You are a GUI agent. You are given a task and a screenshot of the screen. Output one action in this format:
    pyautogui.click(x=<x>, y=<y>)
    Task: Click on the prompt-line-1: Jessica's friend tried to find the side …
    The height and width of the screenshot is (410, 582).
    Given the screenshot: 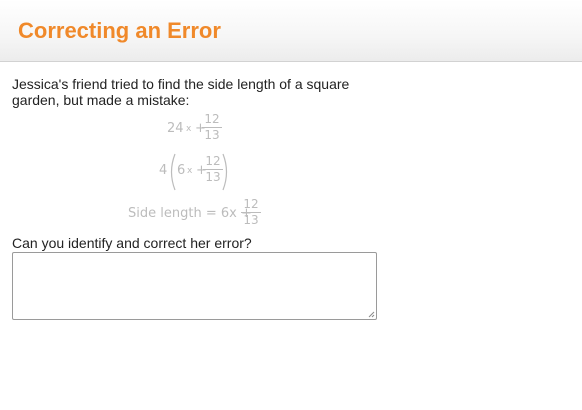 What is the action you would take?
    pyautogui.click(x=181, y=84)
    